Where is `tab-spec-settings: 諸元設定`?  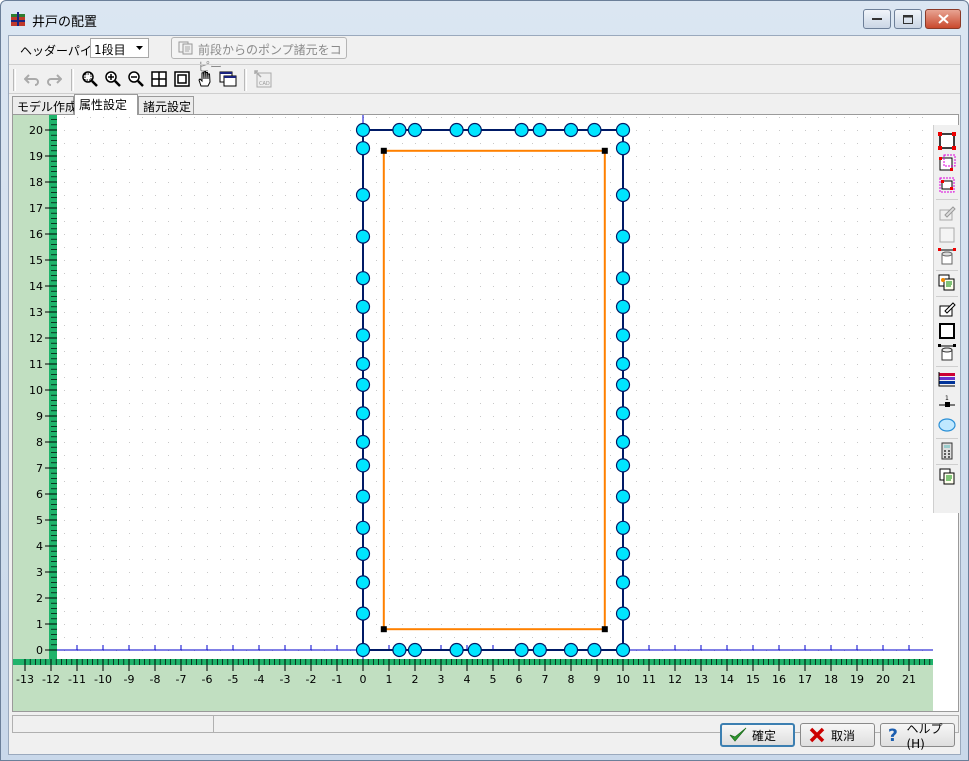 tab-spec-settings: 諸元設定 is located at coordinates (166, 105).